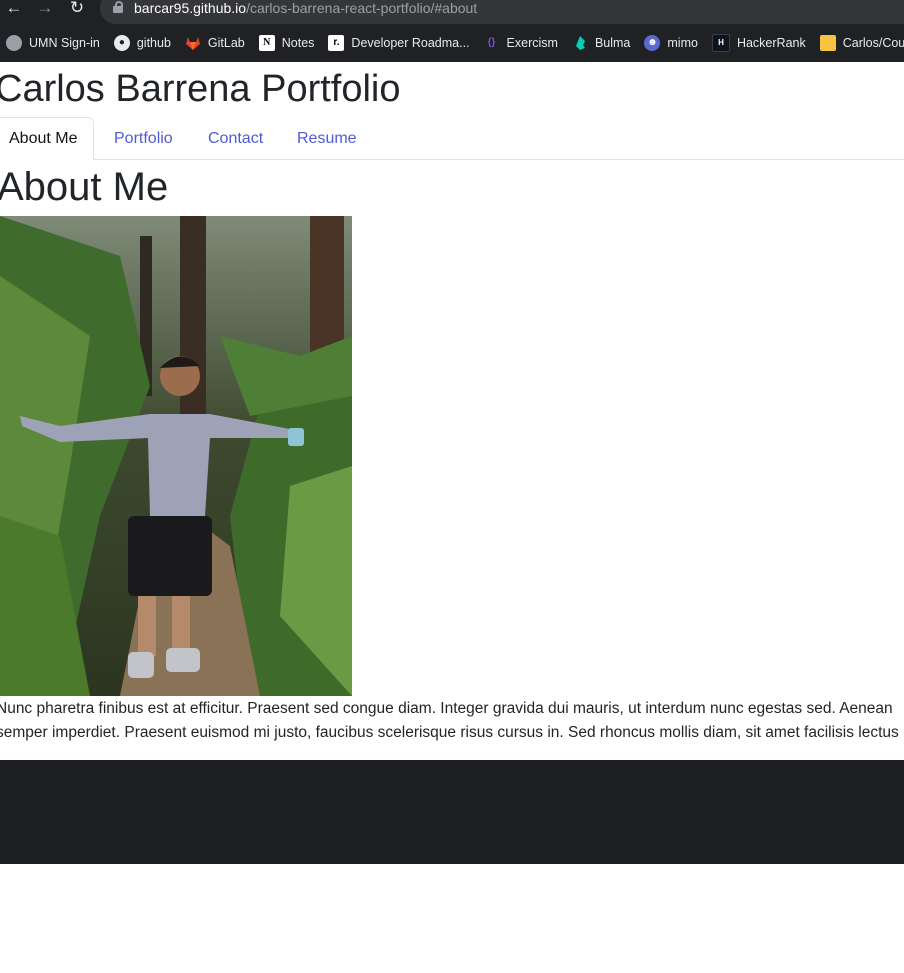  I want to click on mimo-icon: ☻, so click(652, 43).